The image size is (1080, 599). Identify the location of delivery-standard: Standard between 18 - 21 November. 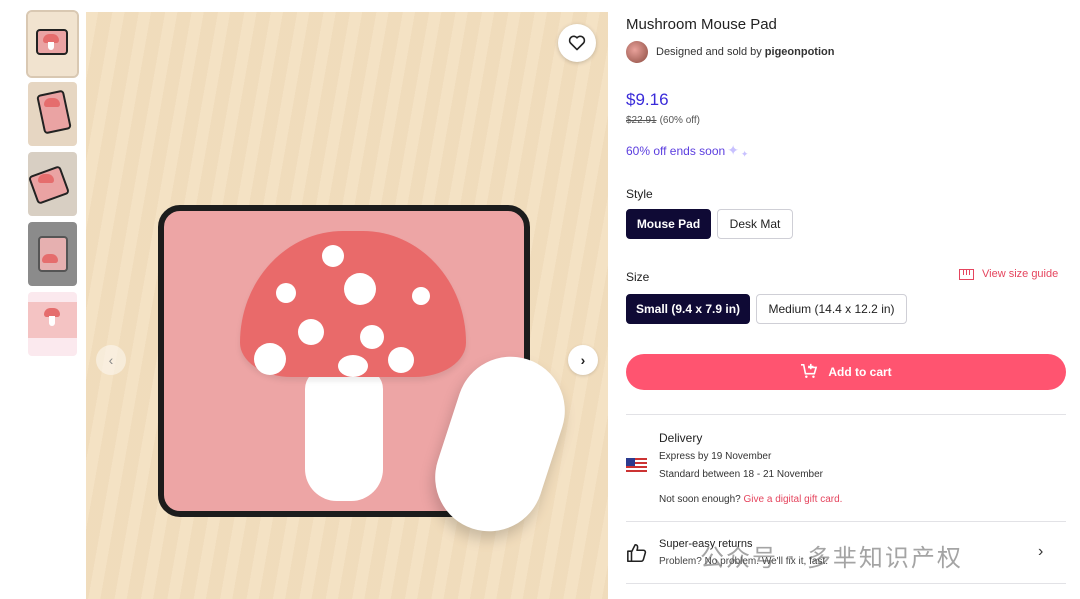
(741, 474).